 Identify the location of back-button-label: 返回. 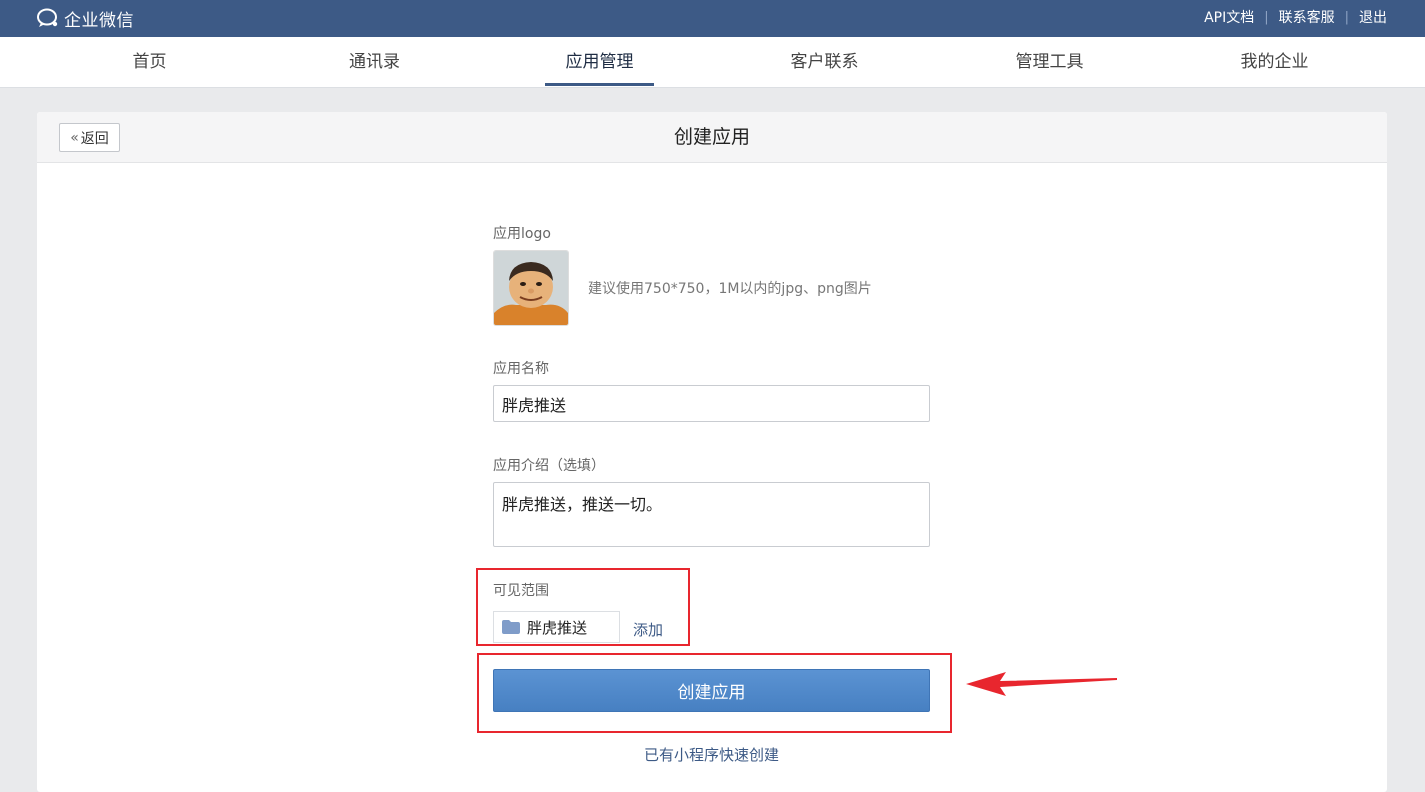
(94, 138).